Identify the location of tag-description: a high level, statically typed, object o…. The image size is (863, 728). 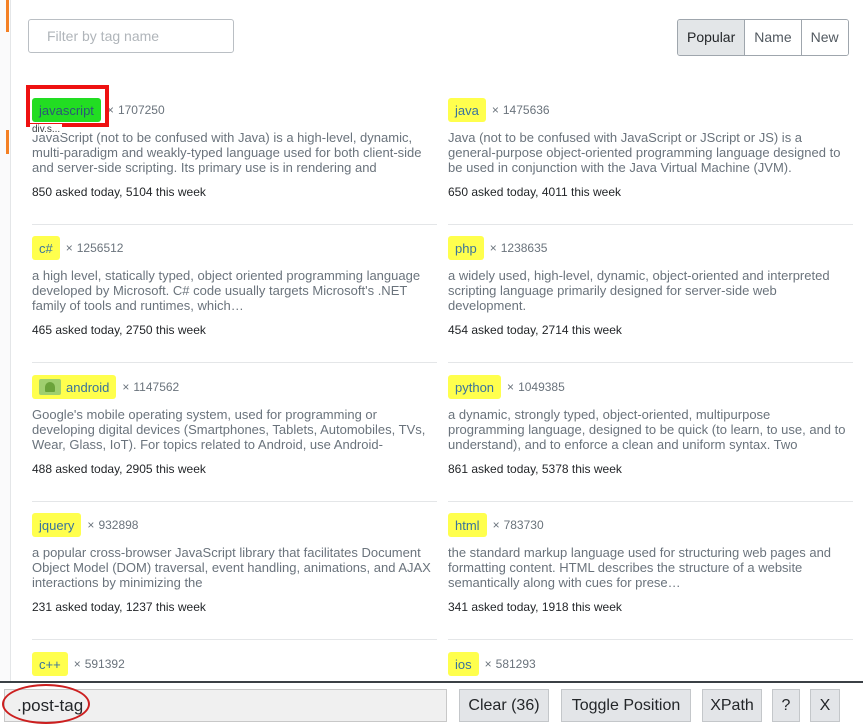
(226, 290).